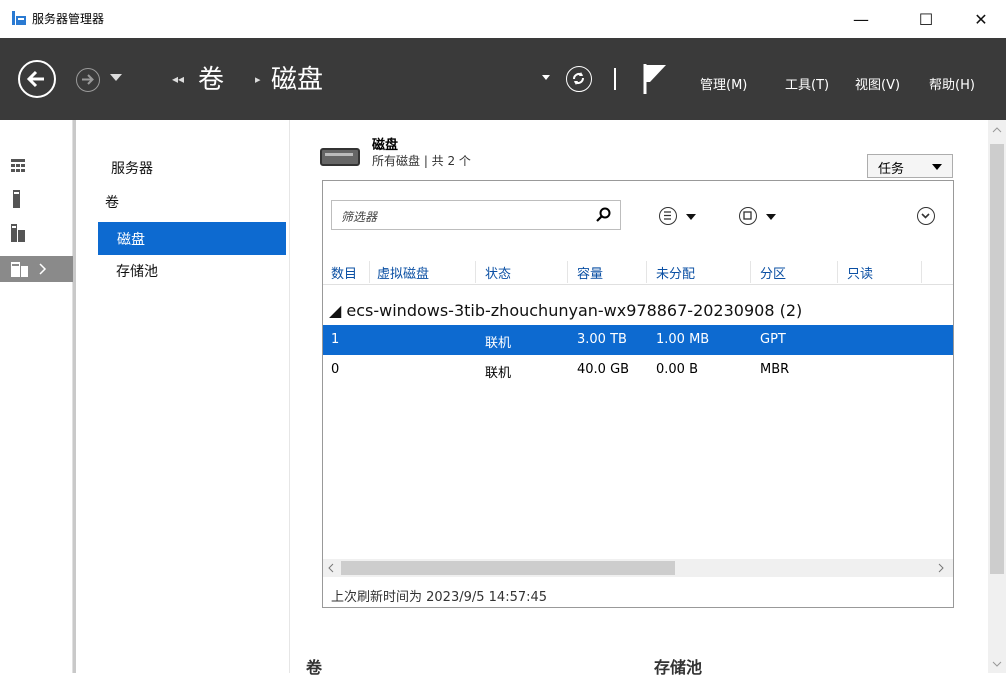 This screenshot has height=678, width=1006. I want to click on filter-placeholder: 筛选器, so click(359, 217).